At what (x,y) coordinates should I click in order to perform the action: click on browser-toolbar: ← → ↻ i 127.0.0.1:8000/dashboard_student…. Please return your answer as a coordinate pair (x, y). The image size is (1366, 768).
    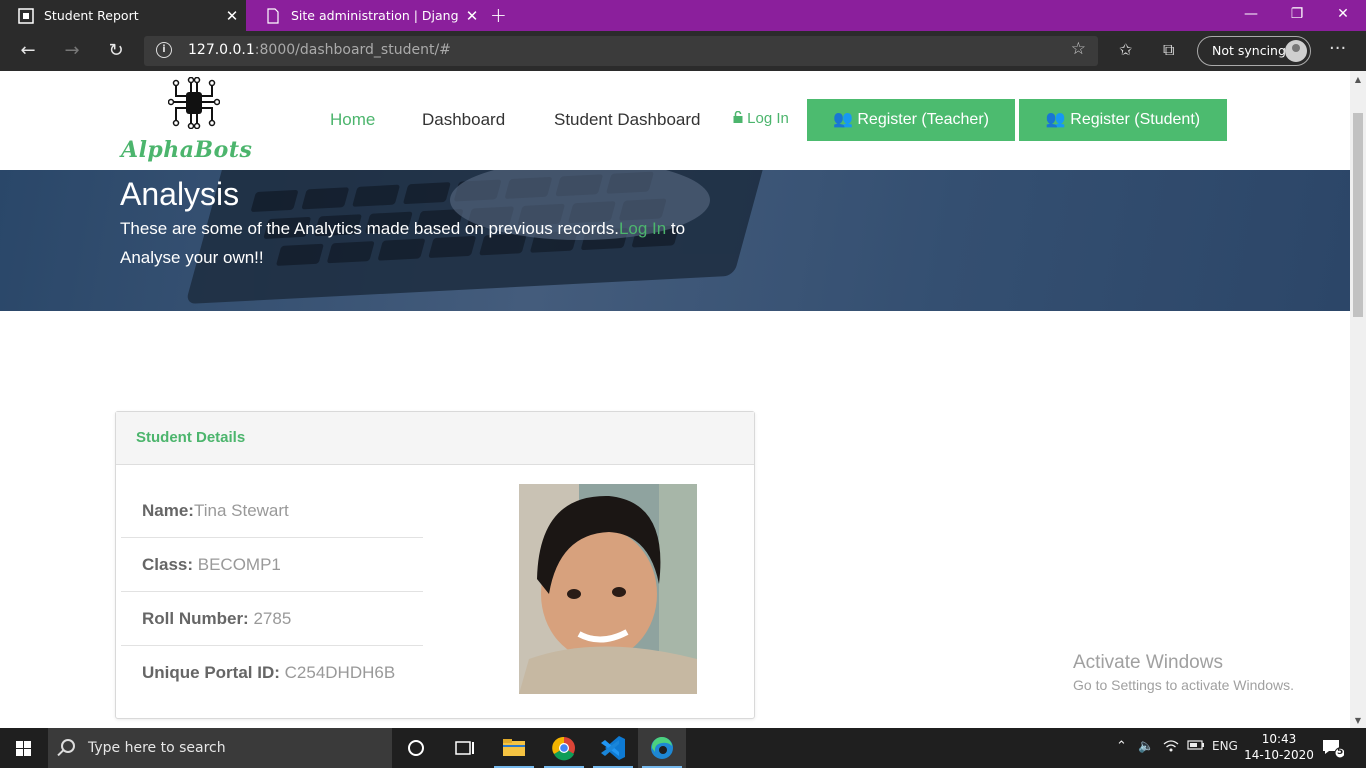
    Looking at the image, I should click on (683, 51).